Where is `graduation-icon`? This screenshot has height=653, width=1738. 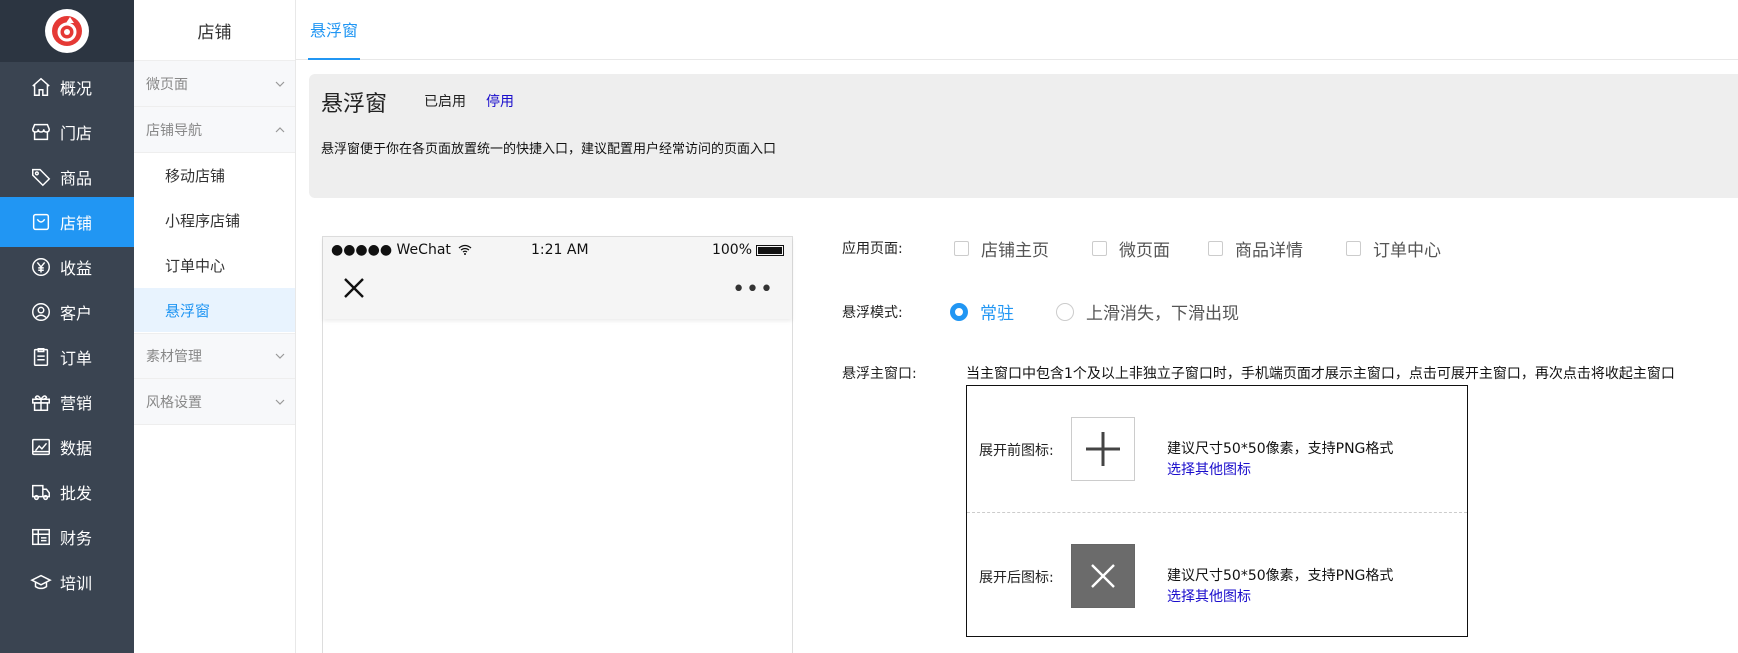
graduation-icon is located at coordinates (41, 582).